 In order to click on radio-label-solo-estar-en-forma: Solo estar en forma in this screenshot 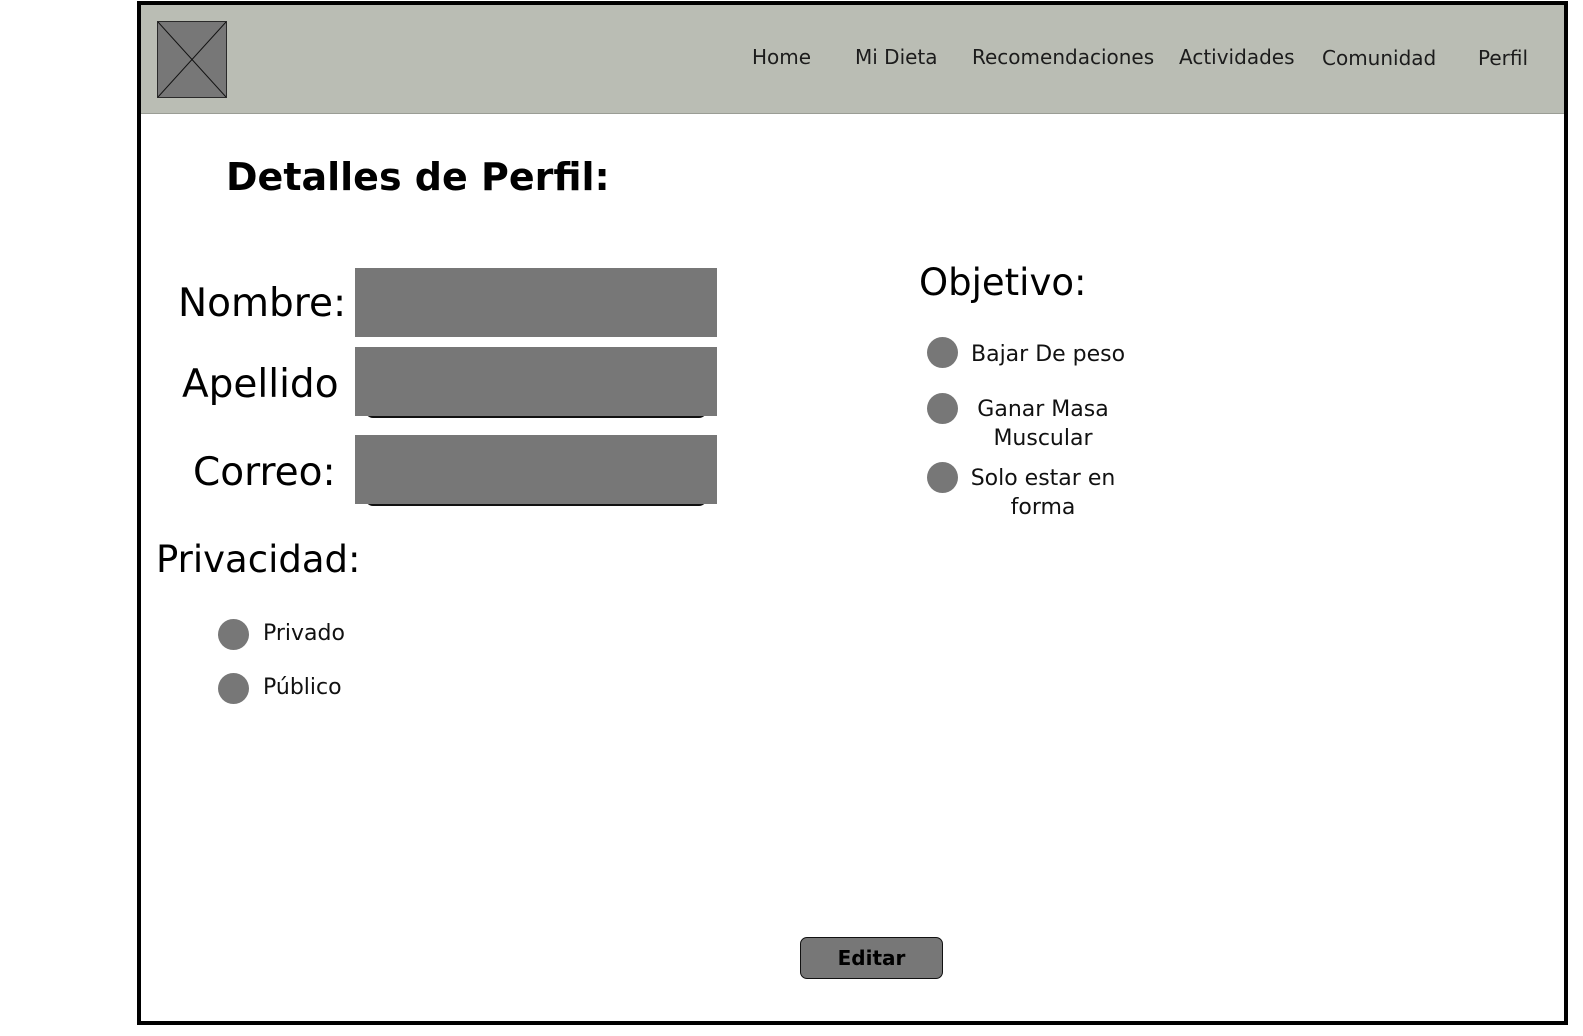, I will do `click(1043, 493)`.